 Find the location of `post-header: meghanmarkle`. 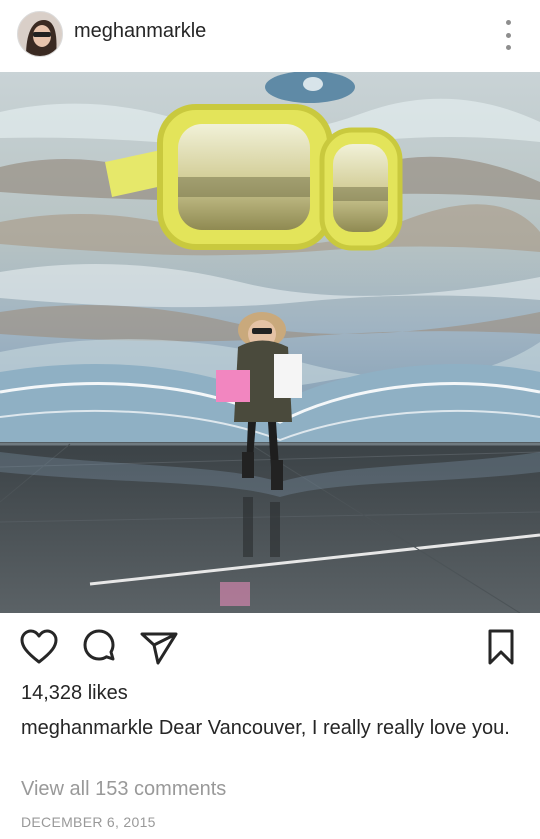

post-header: meghanmarkle is located at coordinates (270, 35).